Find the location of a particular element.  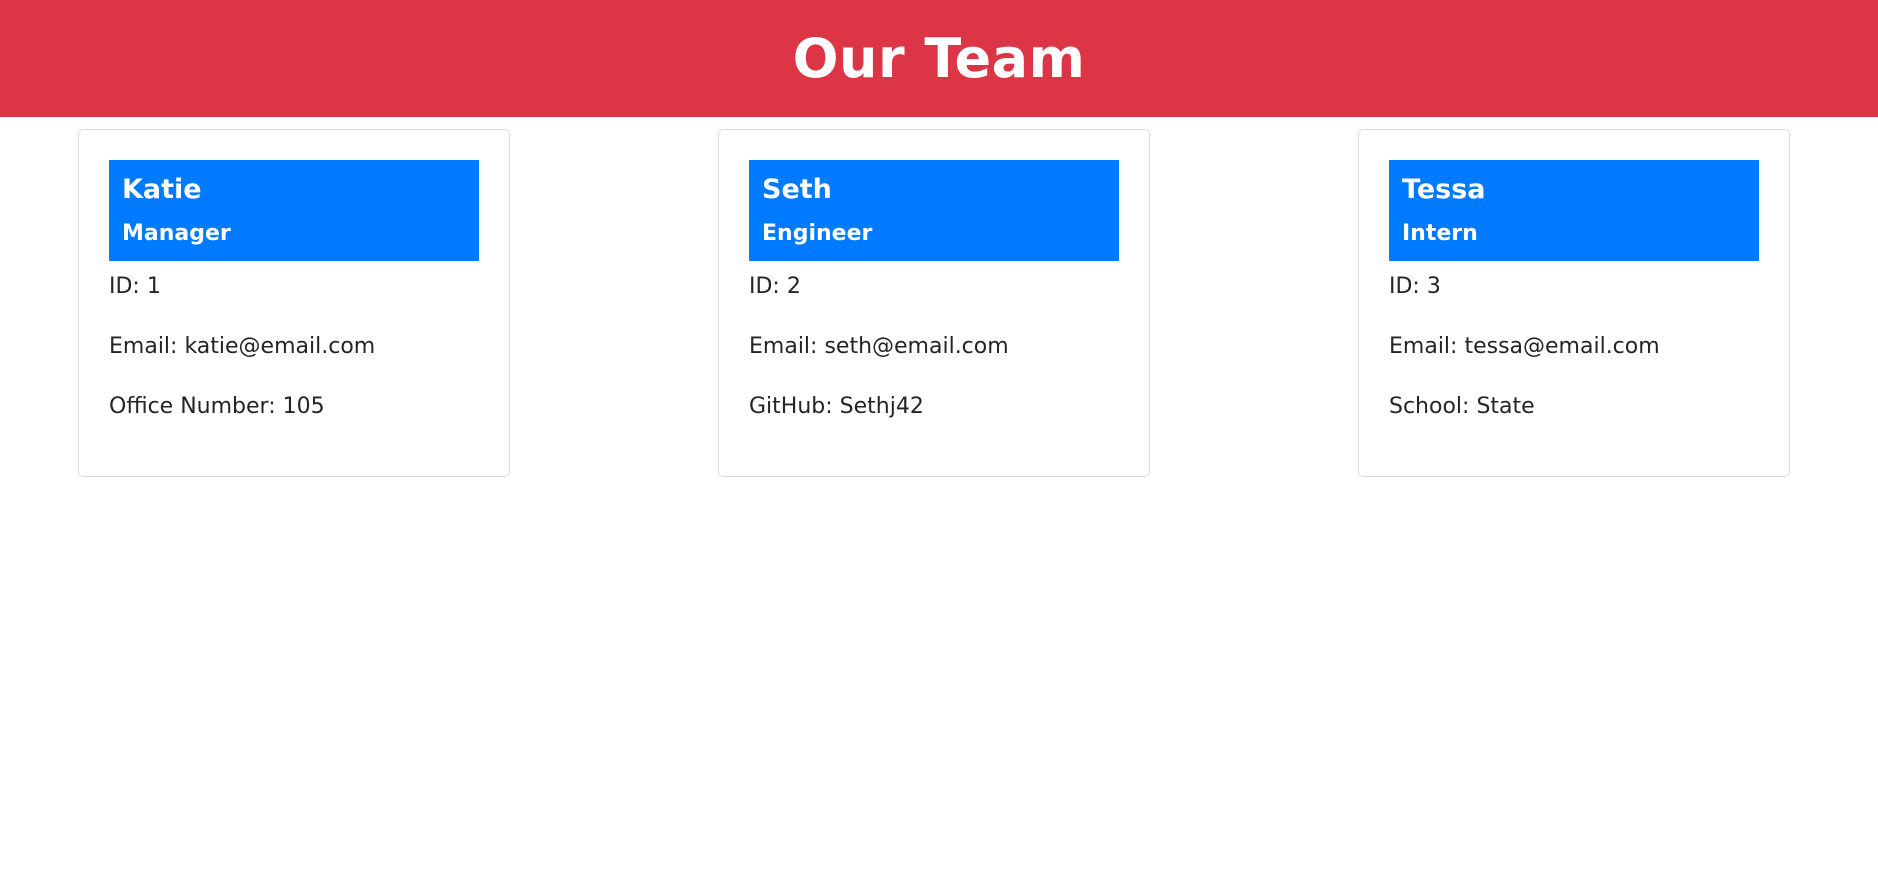

employee-name: Seth is located at coordinates (797, 189).